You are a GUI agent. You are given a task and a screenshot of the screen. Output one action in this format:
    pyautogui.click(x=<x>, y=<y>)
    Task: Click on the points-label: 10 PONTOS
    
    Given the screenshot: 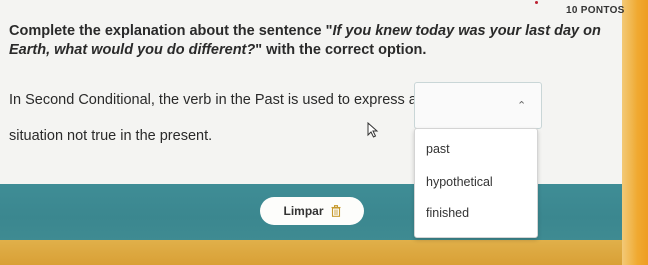 What is the action you would take?
    pyautogui.click(x=595, y=10)
    